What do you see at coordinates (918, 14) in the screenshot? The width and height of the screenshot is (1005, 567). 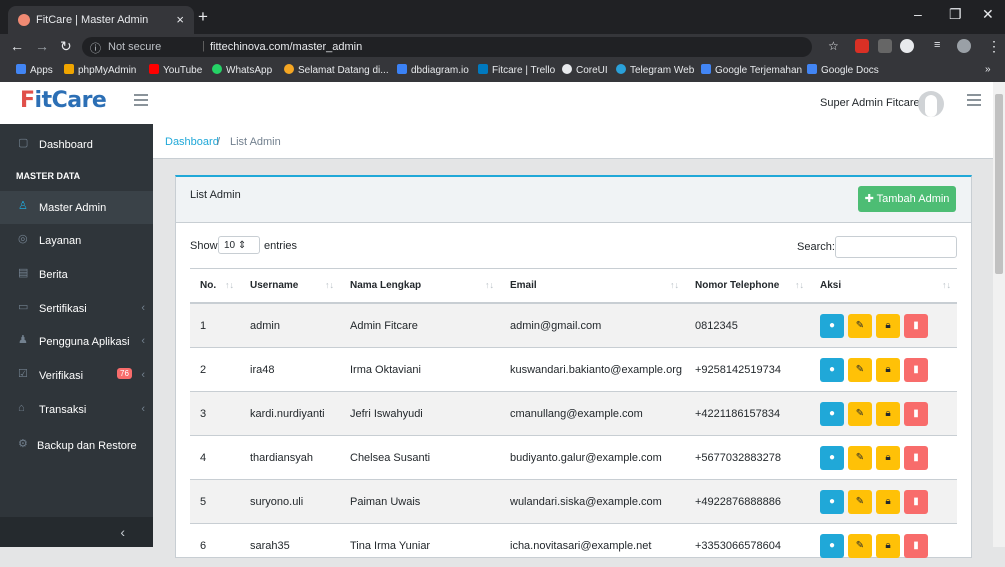 I see `minimize-icon: –` at bounding box center [918, 14].